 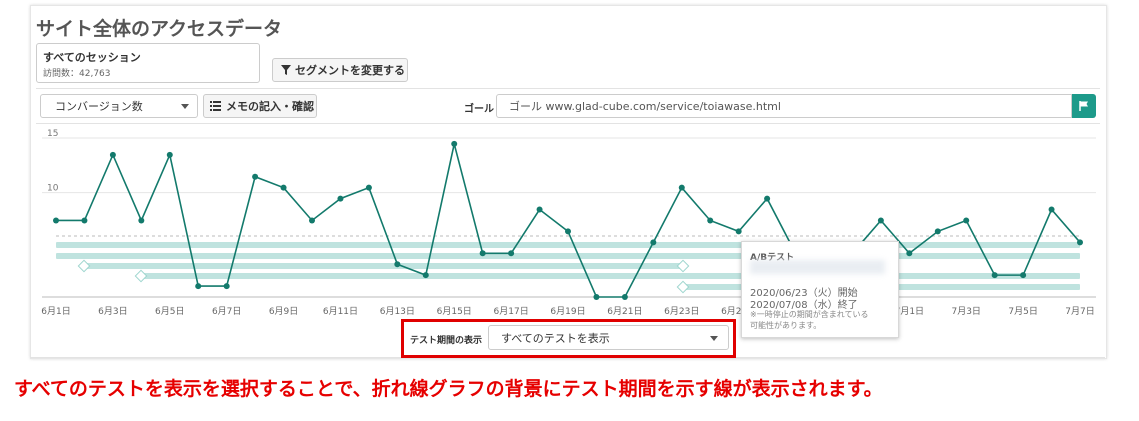 I want to click on x-tick-label: 7月1日, so click(x=909, y=311).